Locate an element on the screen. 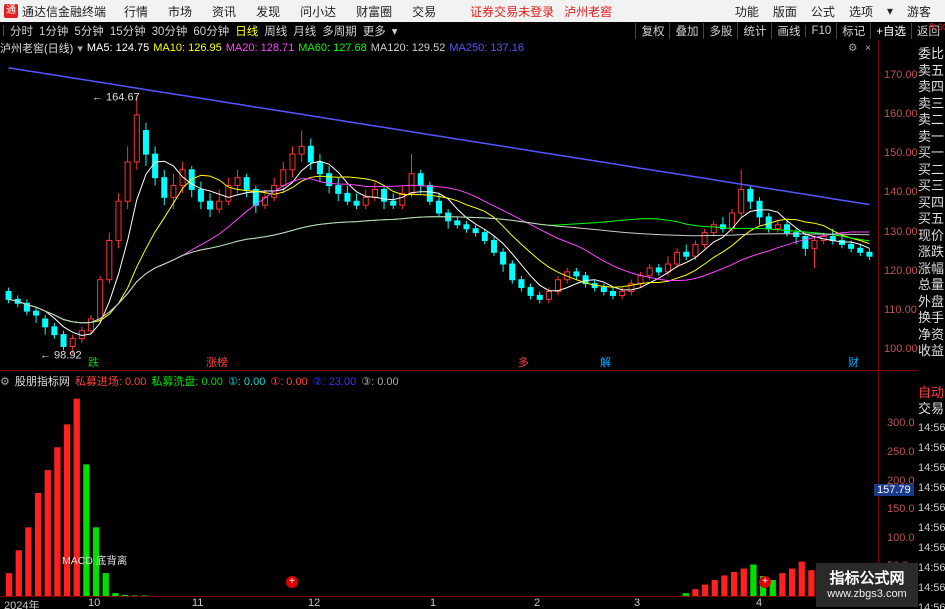 This screenshot has height=609, width=945. add-watchlist-button: +自选 is located at coordinates (890, 31).